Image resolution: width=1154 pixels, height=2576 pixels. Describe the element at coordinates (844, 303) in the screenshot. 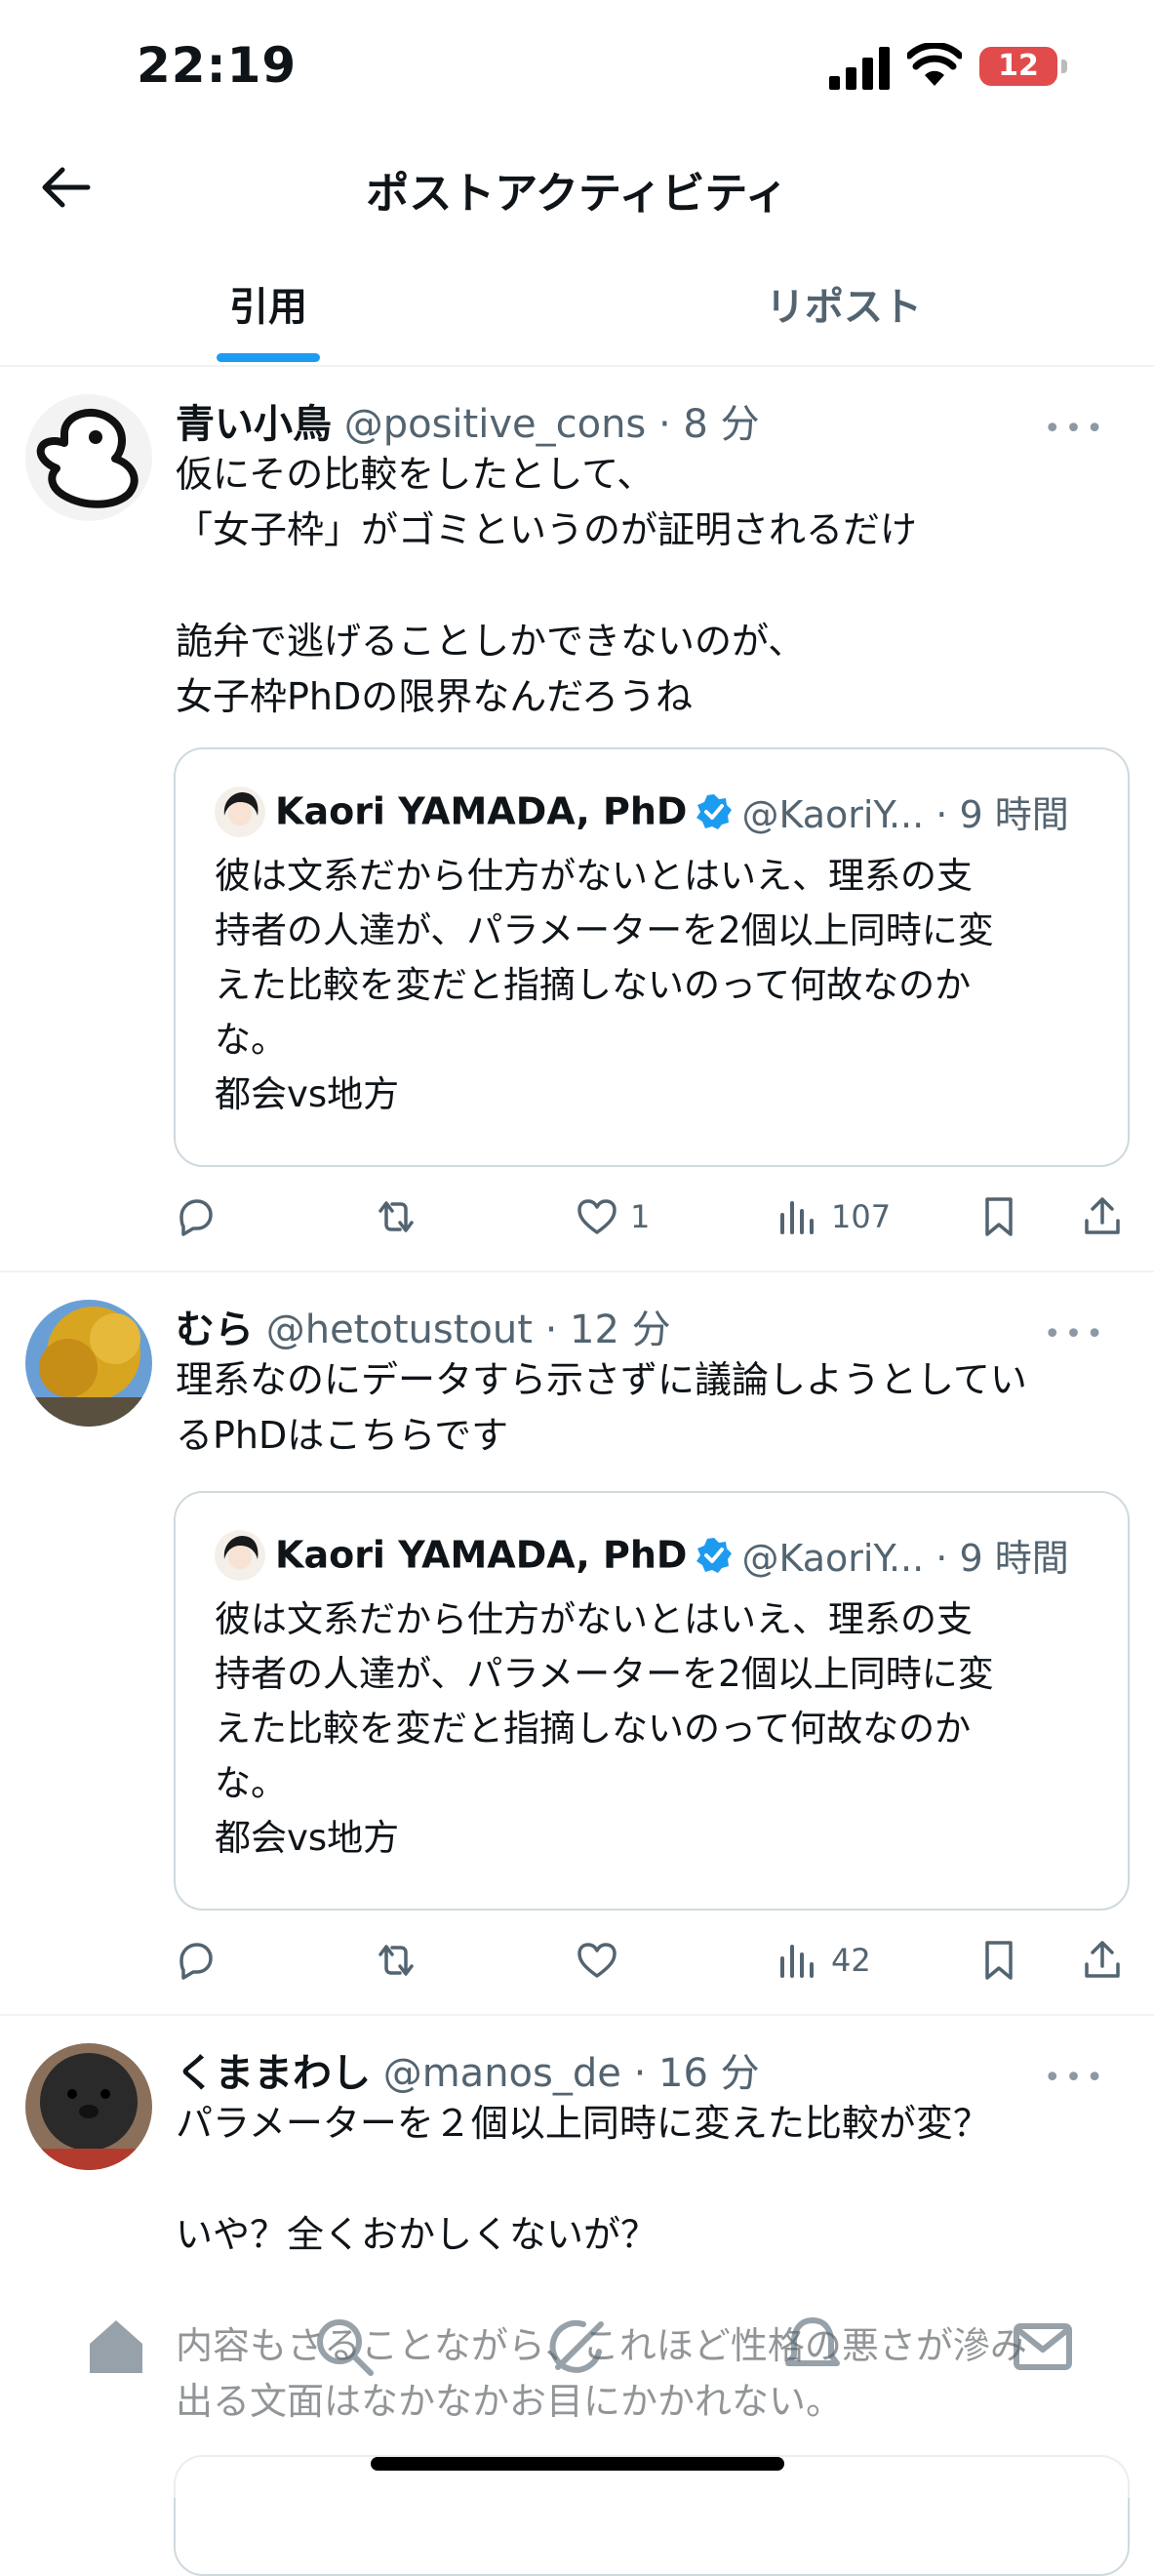

I see `tab-reposts: リポスト` at that location.